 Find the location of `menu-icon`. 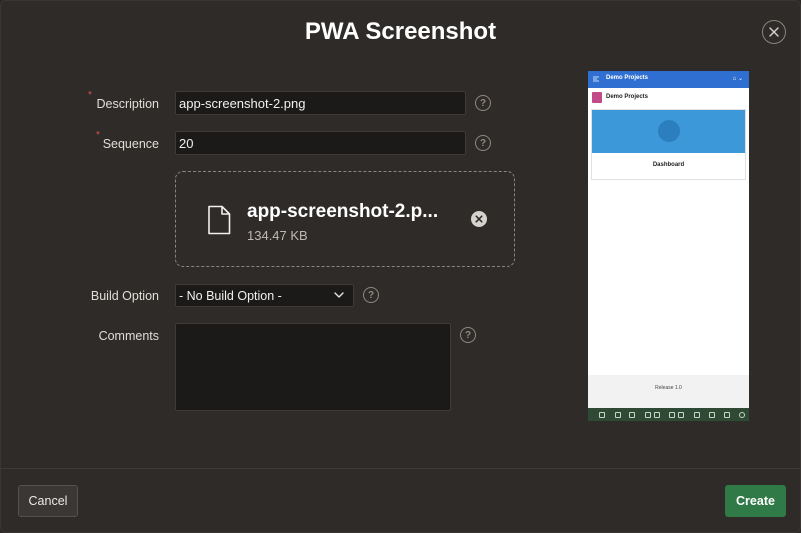

menu-icon is located at coordinates (596, 79).